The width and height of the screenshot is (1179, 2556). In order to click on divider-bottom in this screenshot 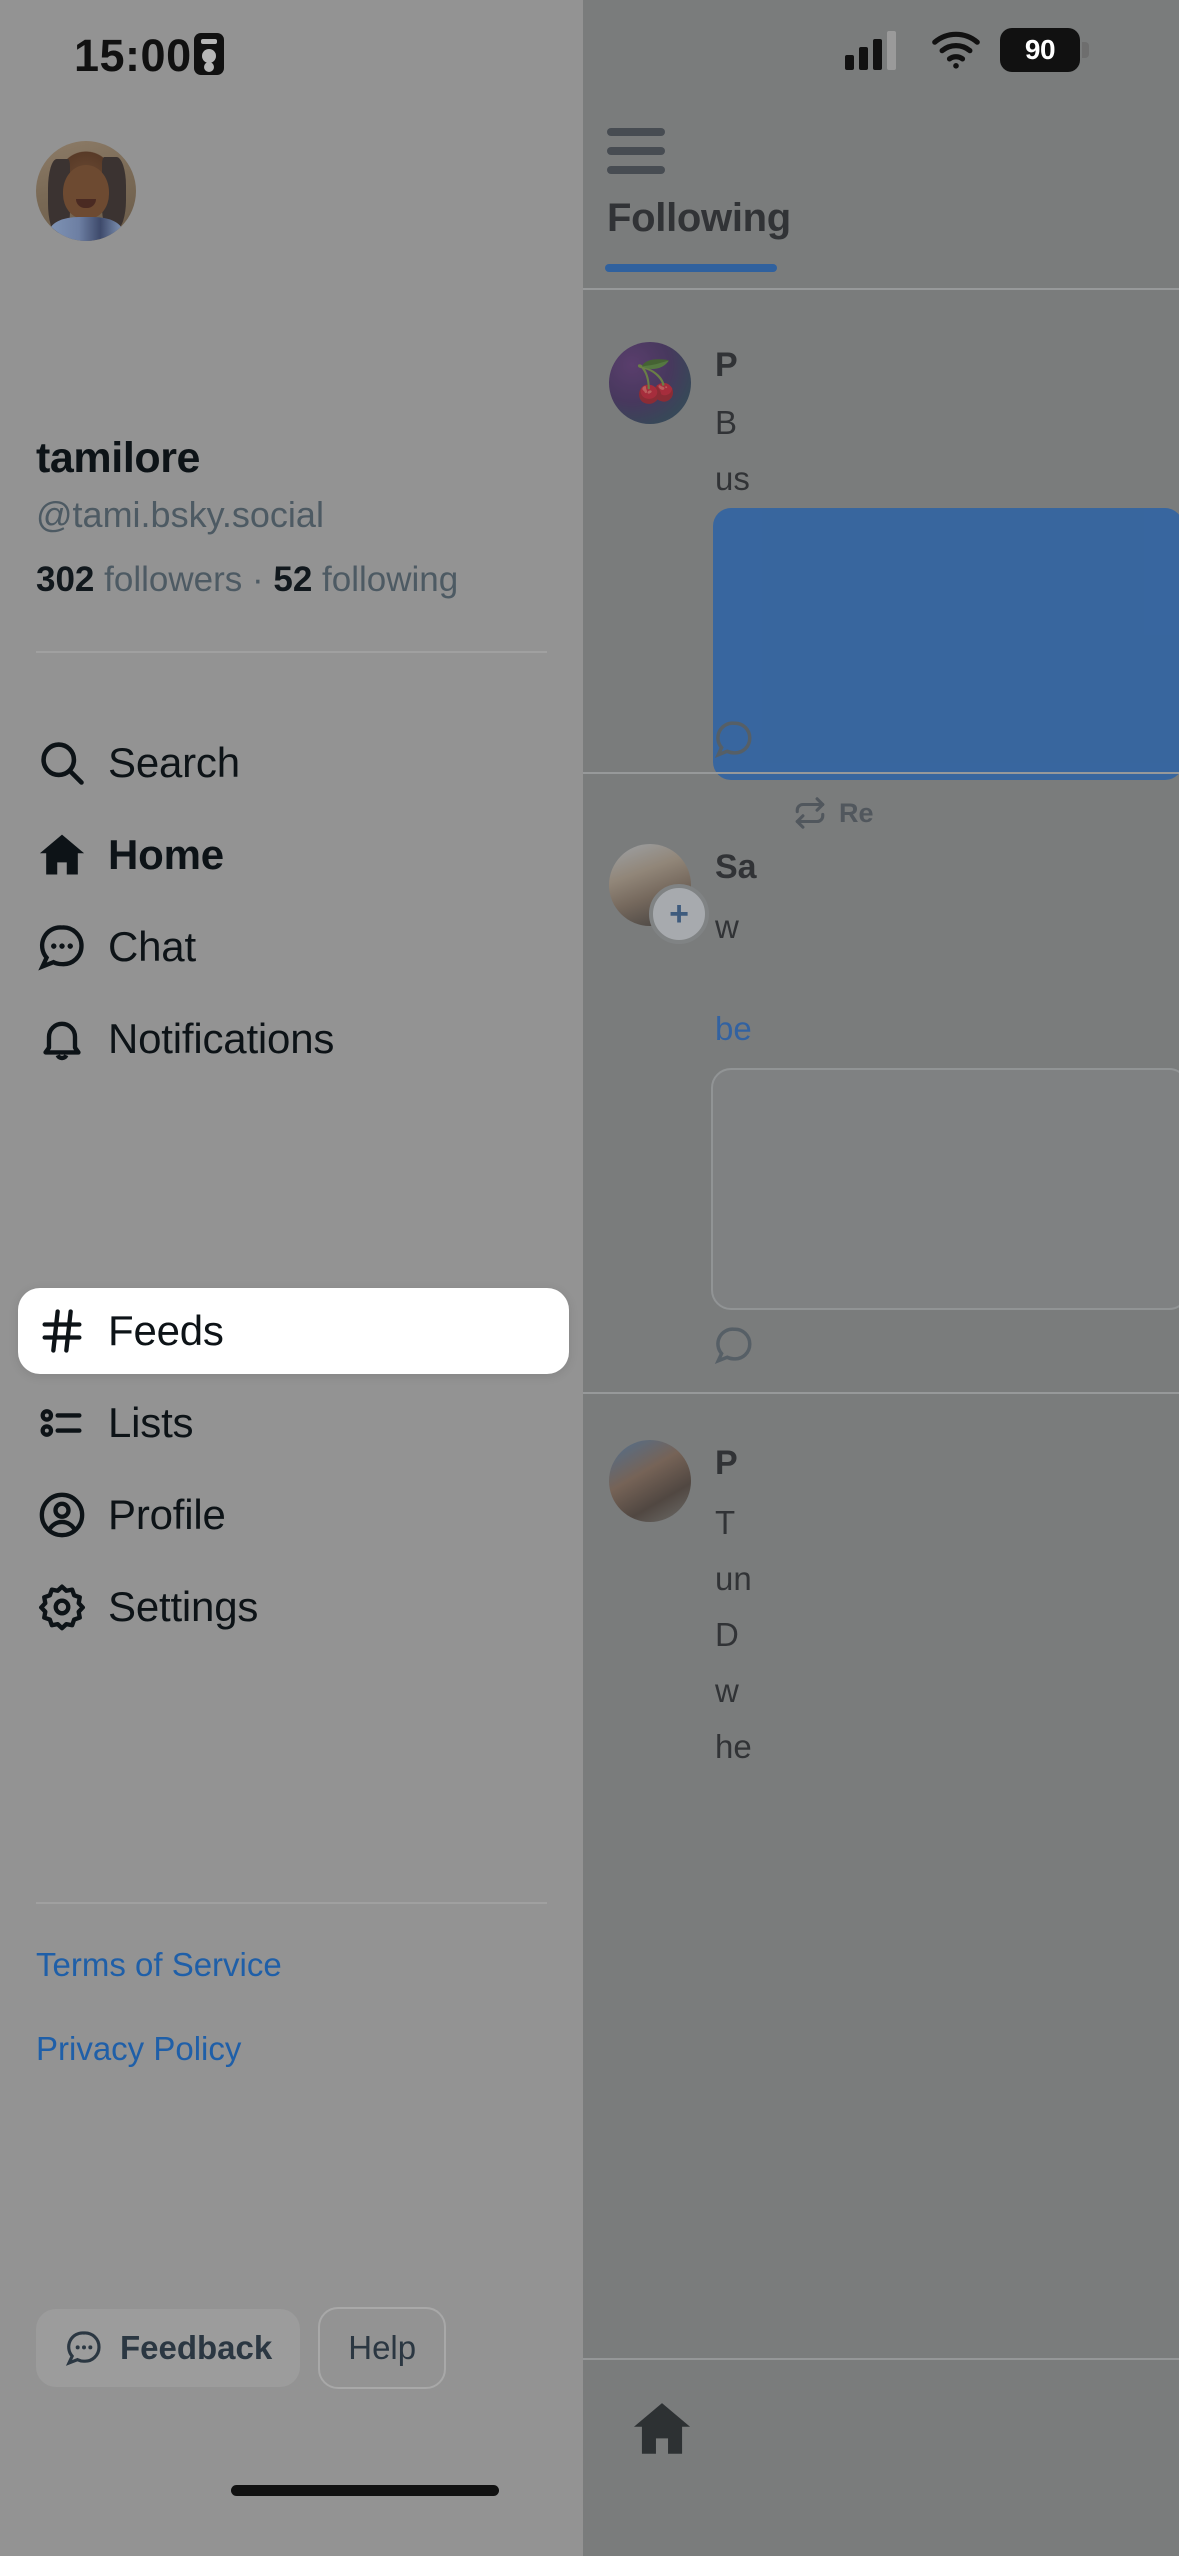, I will do `click(291, 1903)`.